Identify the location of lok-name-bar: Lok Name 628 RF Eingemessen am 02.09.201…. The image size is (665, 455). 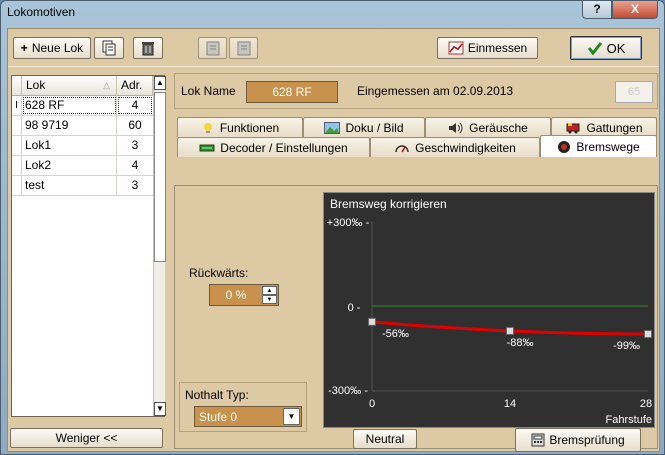
(416, 91).